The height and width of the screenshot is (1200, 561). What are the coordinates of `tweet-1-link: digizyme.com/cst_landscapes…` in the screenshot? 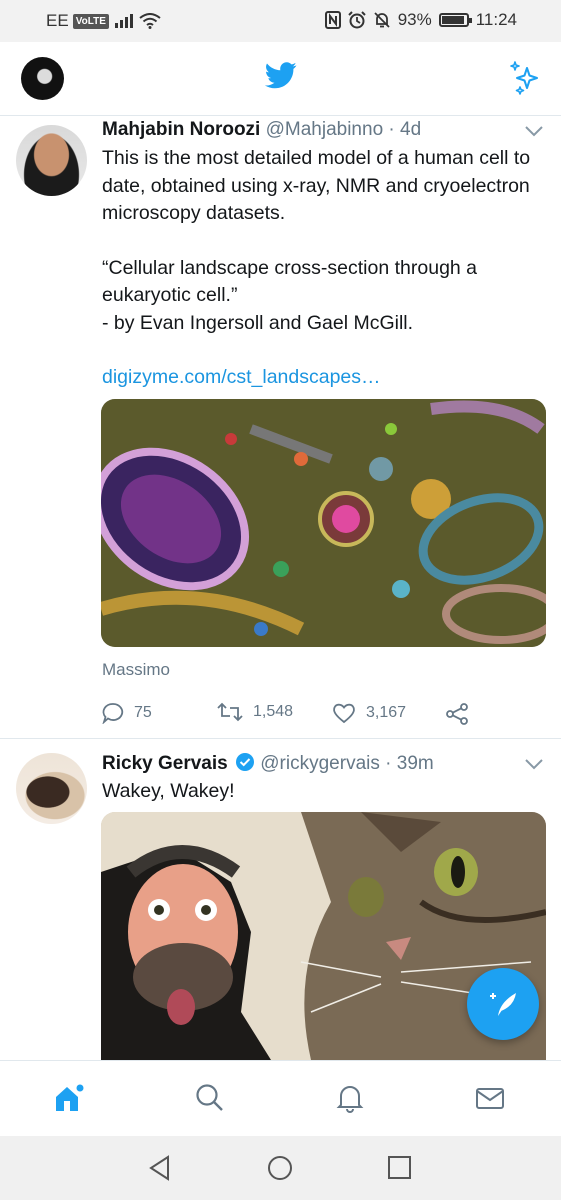 It's located at (324, 378).